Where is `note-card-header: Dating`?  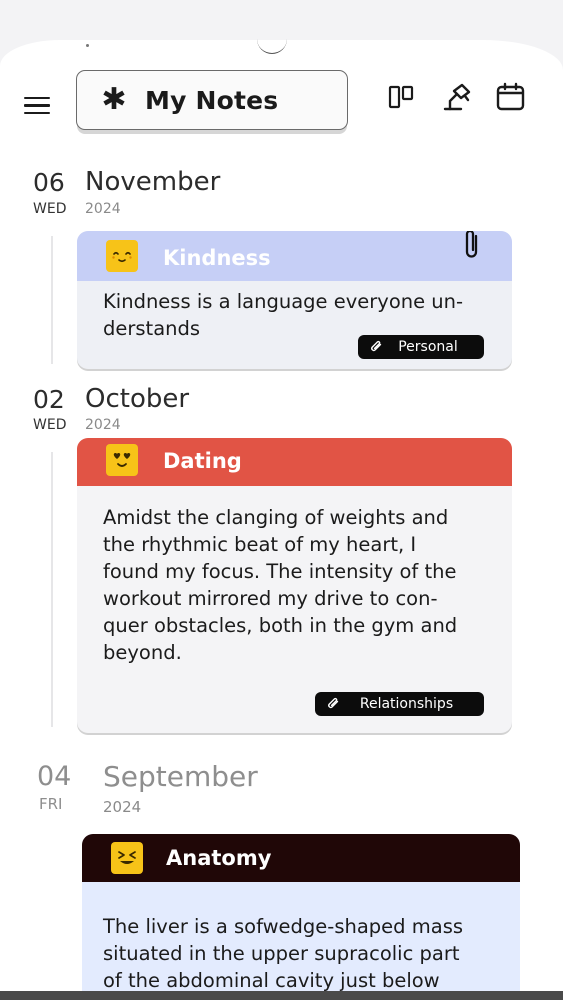
note-card-header: Dating is located at coordinates (294, 462).